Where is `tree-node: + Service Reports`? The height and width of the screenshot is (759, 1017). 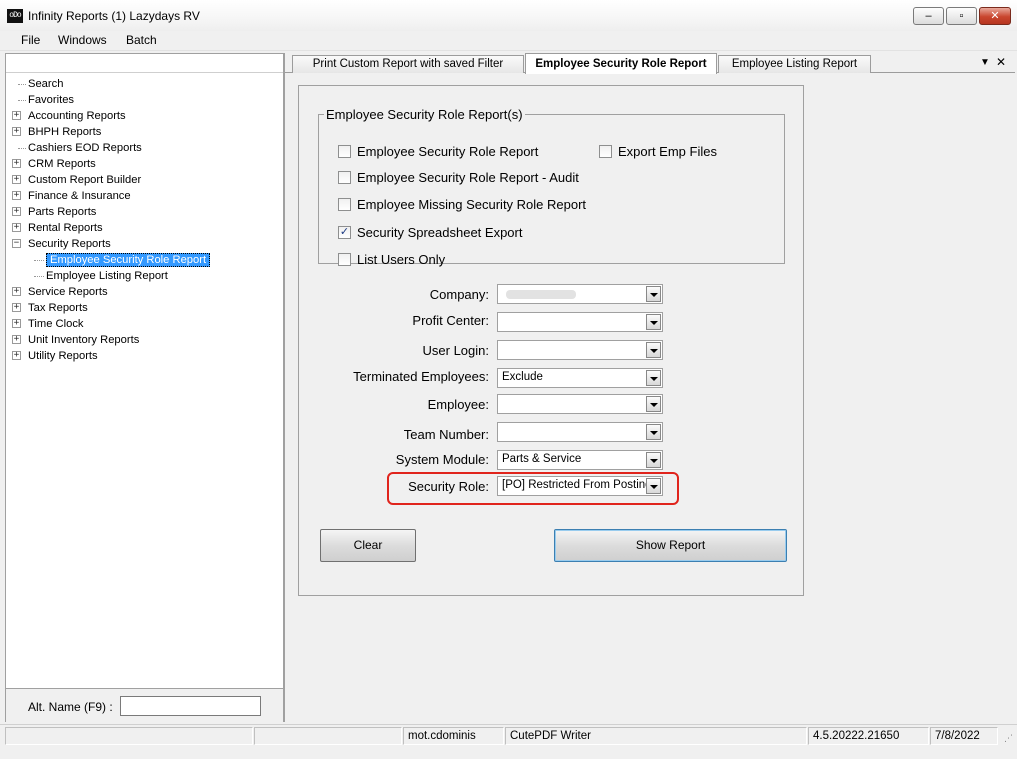
tree-node: + Service Reports is located at coordinates (60, 292).